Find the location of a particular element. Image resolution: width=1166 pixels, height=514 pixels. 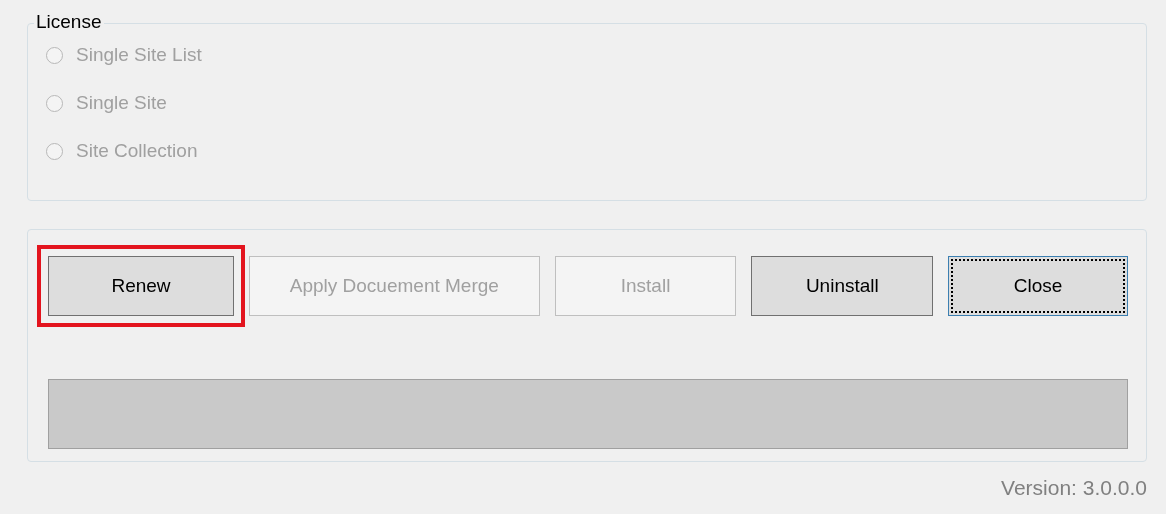

action-button: Close is located at coordinates (1038, 286).